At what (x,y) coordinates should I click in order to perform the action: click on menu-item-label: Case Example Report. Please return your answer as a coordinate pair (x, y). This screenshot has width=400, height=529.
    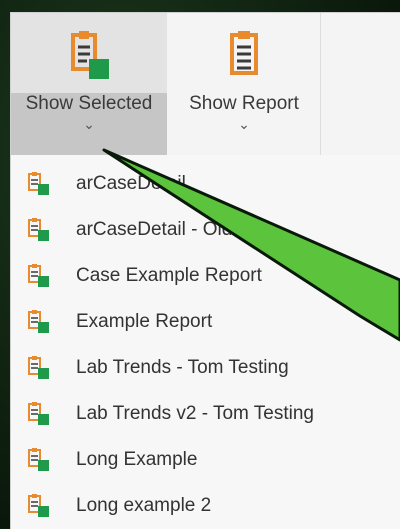
    Looking at the image, I should click on (169, 275).